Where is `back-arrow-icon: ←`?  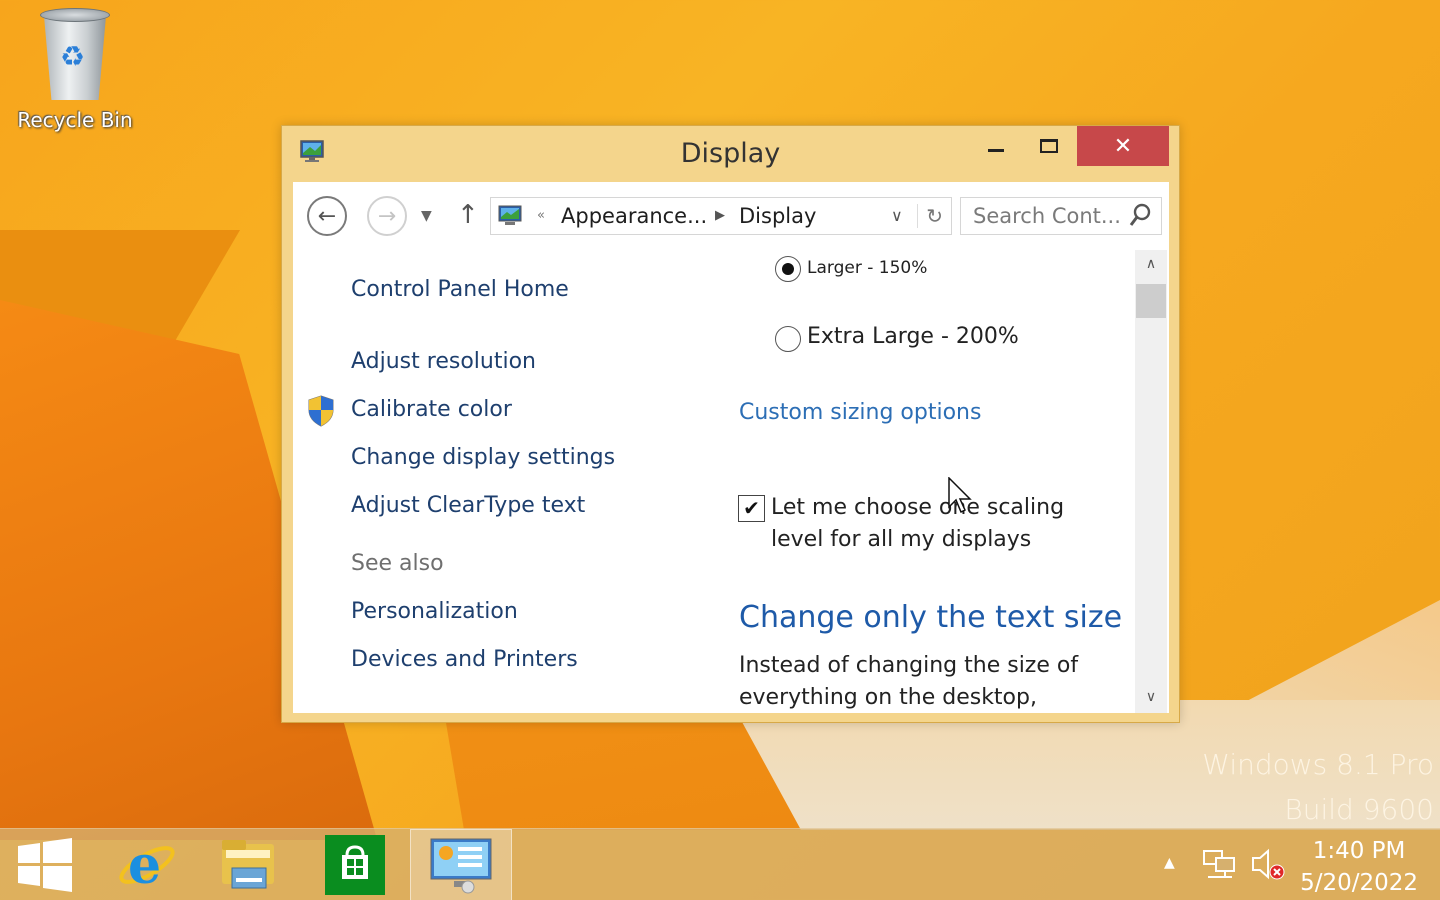 back-arrow-icon: ← is located at coordinates (327, 216).